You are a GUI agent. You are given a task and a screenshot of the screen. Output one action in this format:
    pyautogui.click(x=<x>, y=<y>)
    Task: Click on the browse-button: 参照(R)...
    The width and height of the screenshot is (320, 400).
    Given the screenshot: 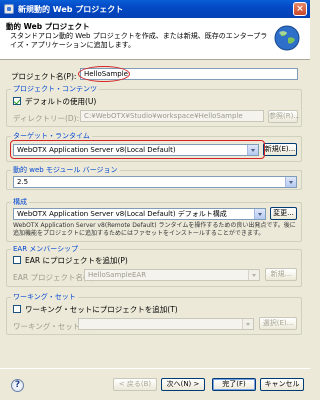 What is the action you would take?
    pyautogui.click(x=284, y=116)
    